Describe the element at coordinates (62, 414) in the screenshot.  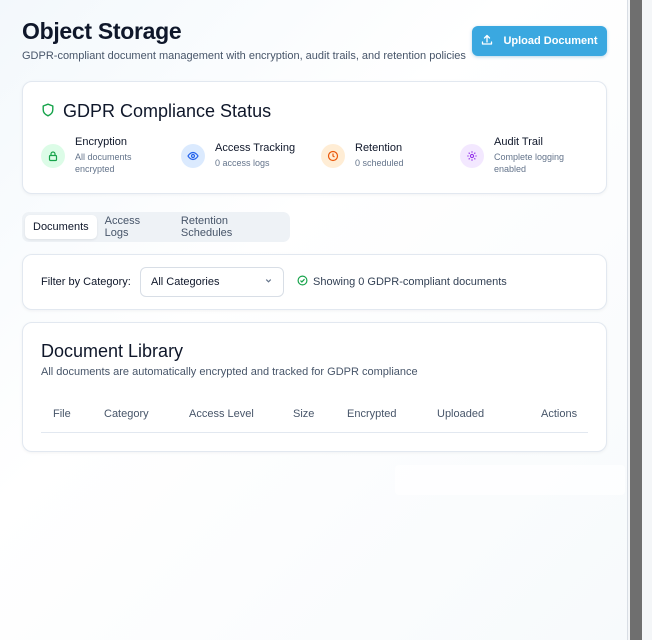
I see `column-header-file: File` at that location.